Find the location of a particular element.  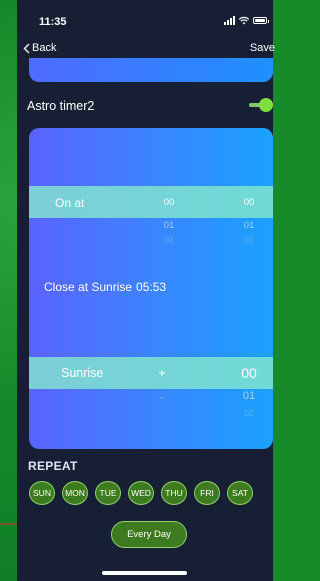

edge-line is located at coordinates (8, 524).